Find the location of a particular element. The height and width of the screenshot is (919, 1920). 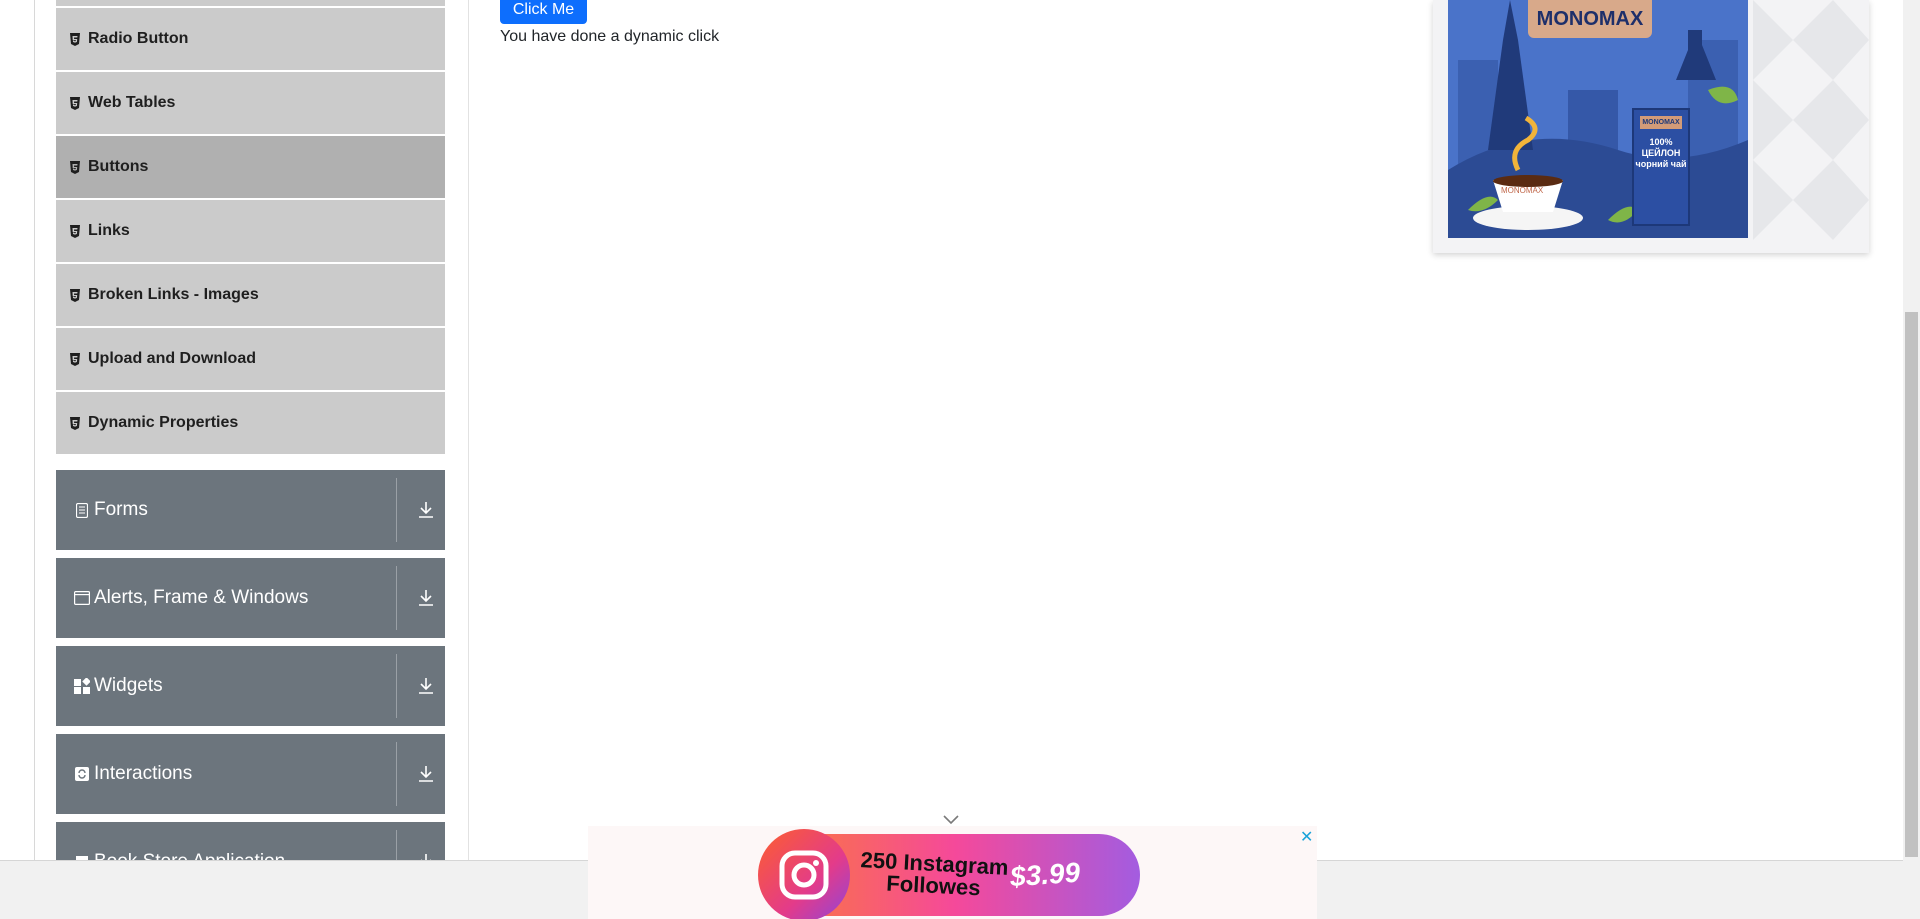

click-me-button: Click Me is located at coordinates (543, 12).